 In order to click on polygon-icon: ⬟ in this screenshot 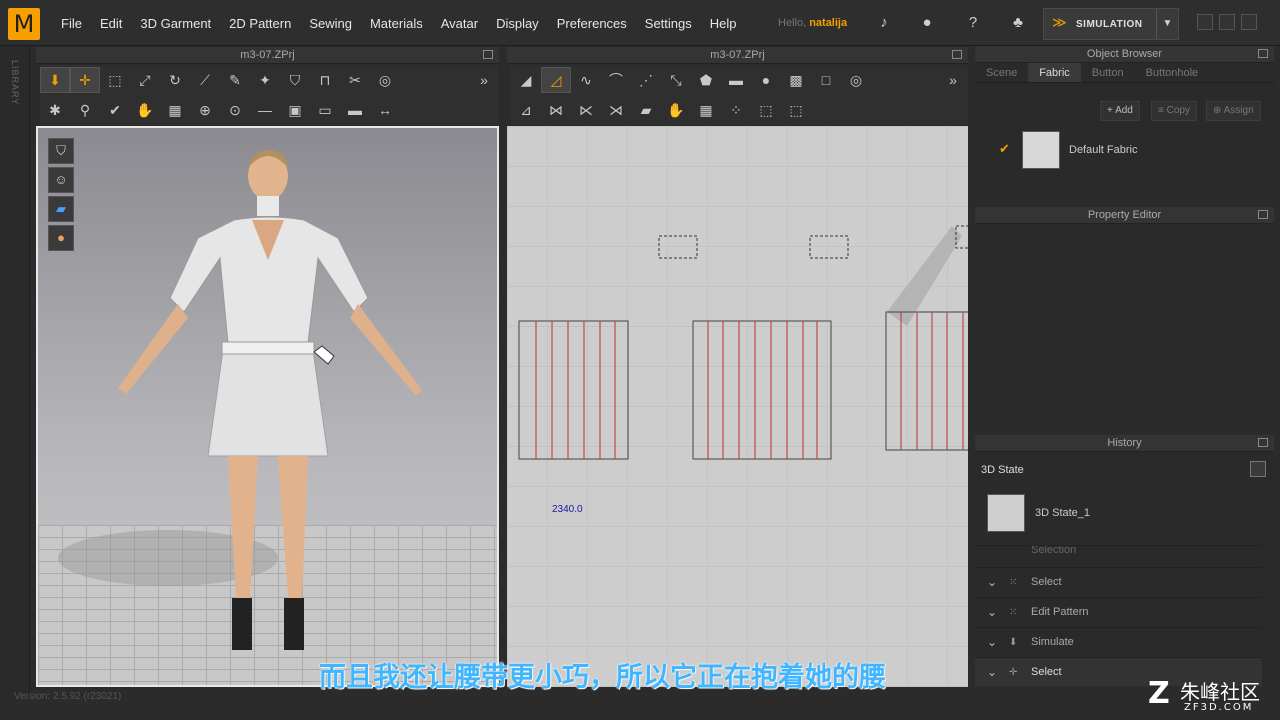, I will do `click(706, 80)`.